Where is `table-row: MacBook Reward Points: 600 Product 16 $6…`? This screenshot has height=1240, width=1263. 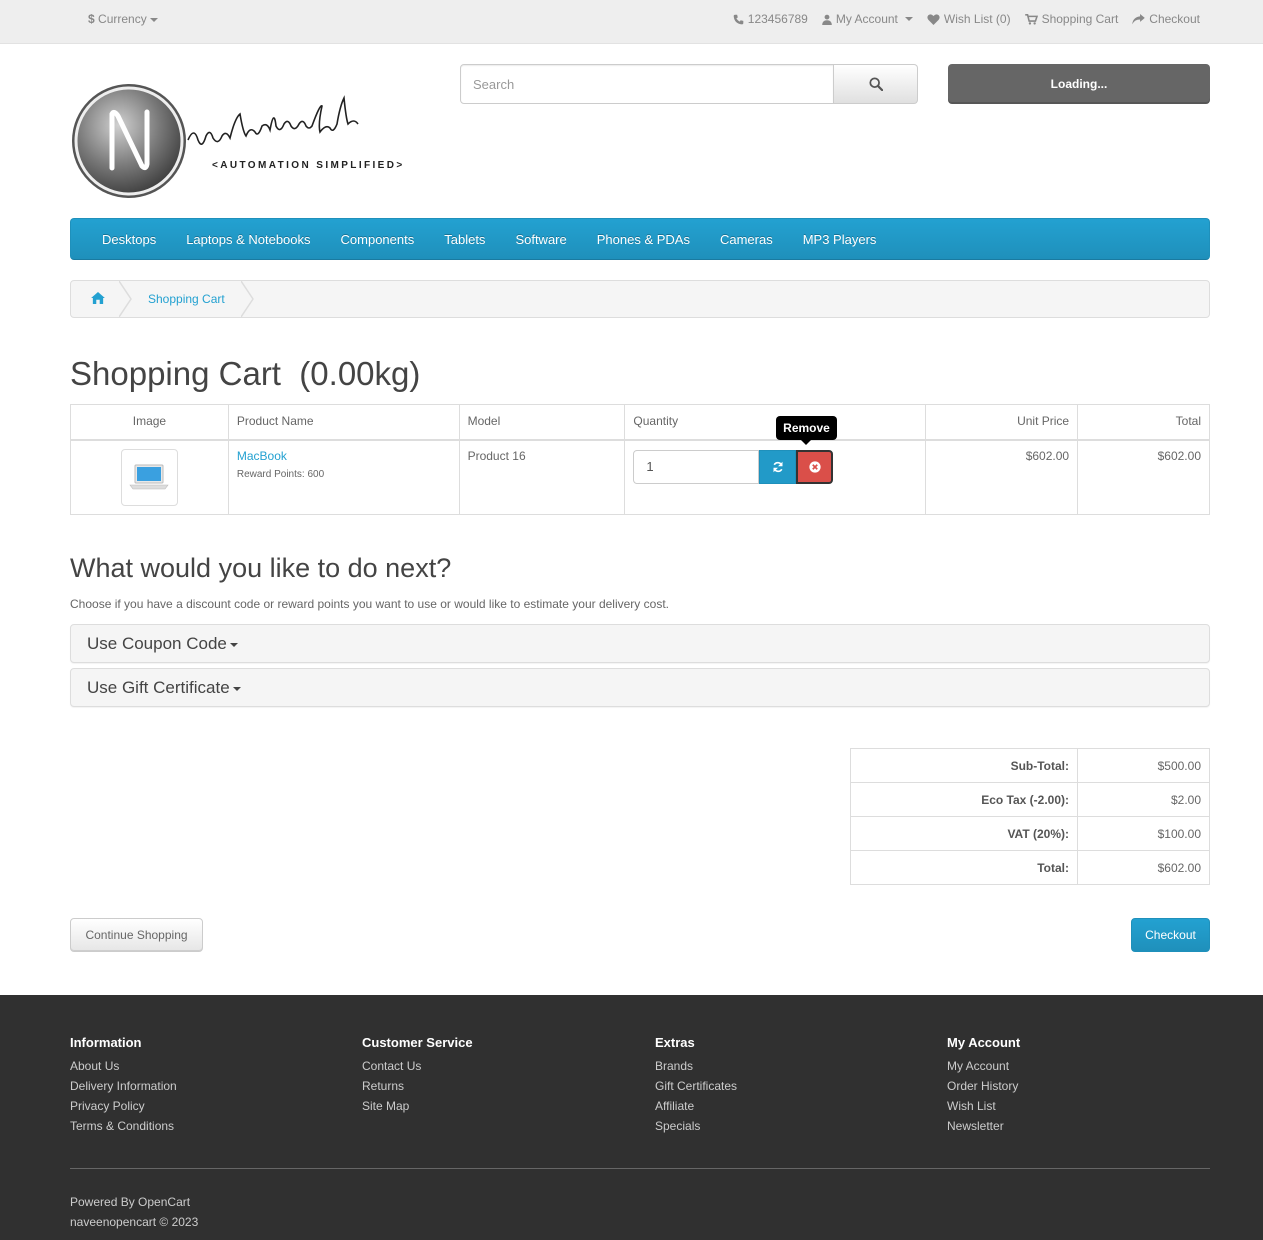 table-row: MacBook Reward Points: 600 Product 16 $6… is located at coordinates (640, 477).